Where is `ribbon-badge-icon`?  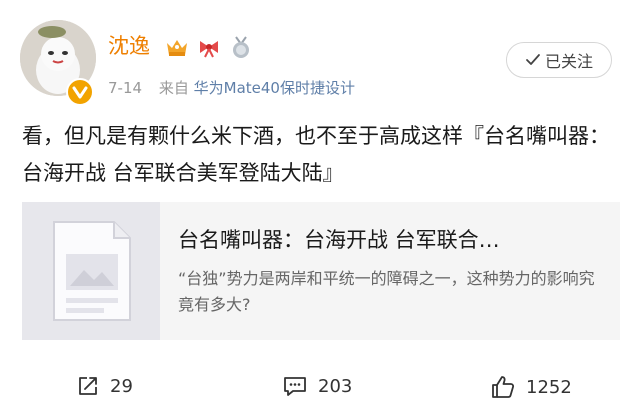 ribbon-badge-icon is located at coordinates (209, 47).